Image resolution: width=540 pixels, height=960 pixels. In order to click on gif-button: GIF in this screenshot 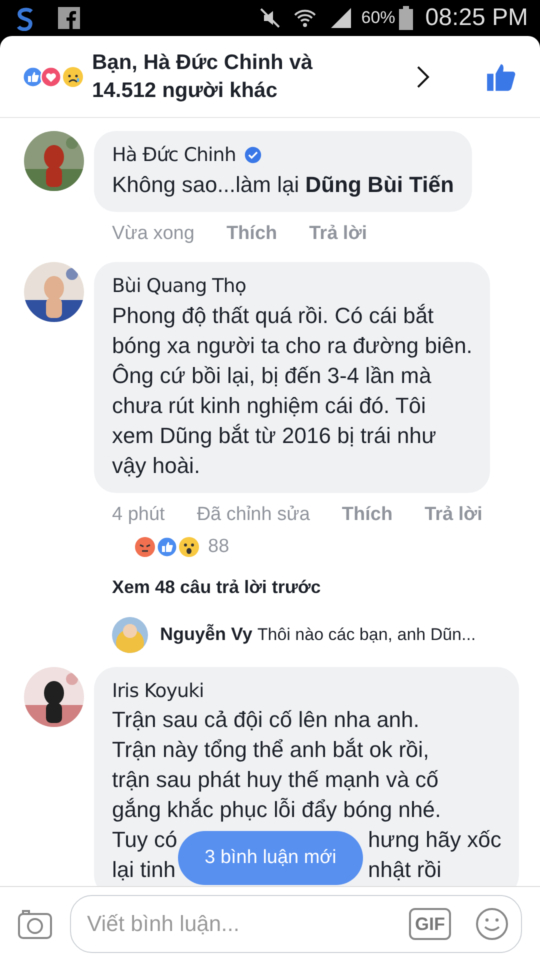, I will do `click(430, 924)`.